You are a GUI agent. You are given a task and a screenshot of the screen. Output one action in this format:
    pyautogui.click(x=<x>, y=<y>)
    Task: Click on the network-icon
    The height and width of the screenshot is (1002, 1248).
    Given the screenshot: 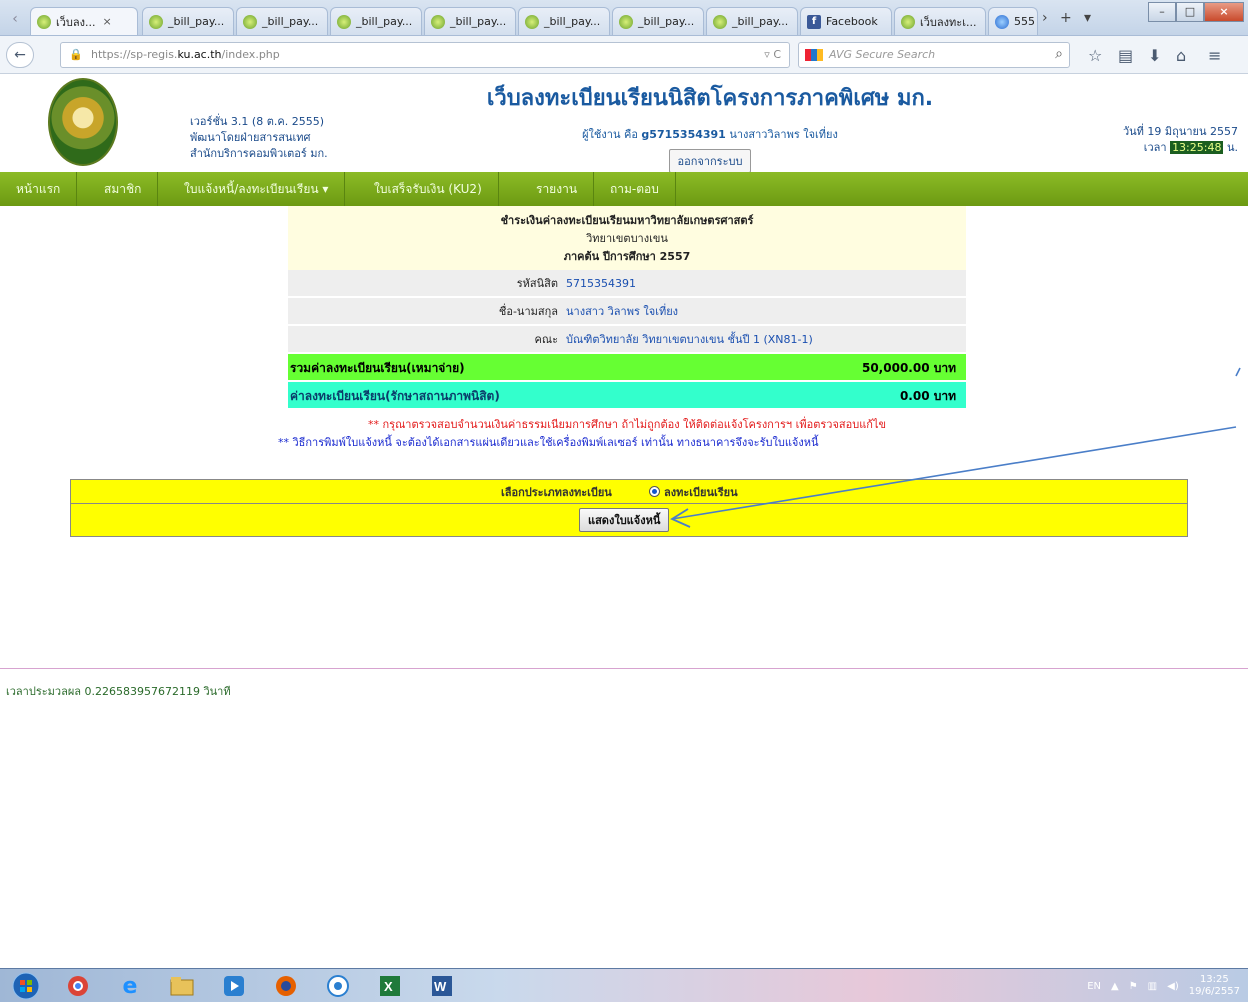 What is the action you would take?
    pyautogui.click(x=338, y=986)
    